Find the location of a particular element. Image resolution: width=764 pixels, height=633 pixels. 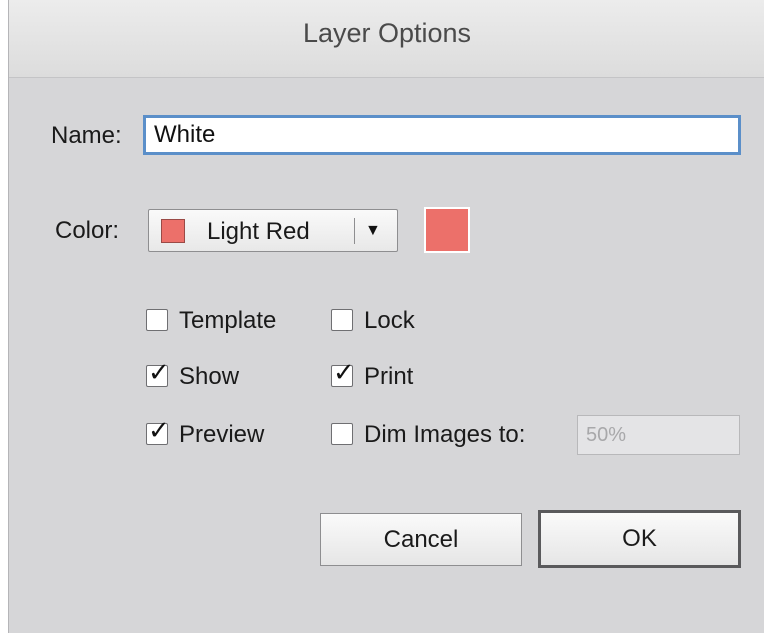

preview-checkbox: ✓ is located at coordinates (158, 431).